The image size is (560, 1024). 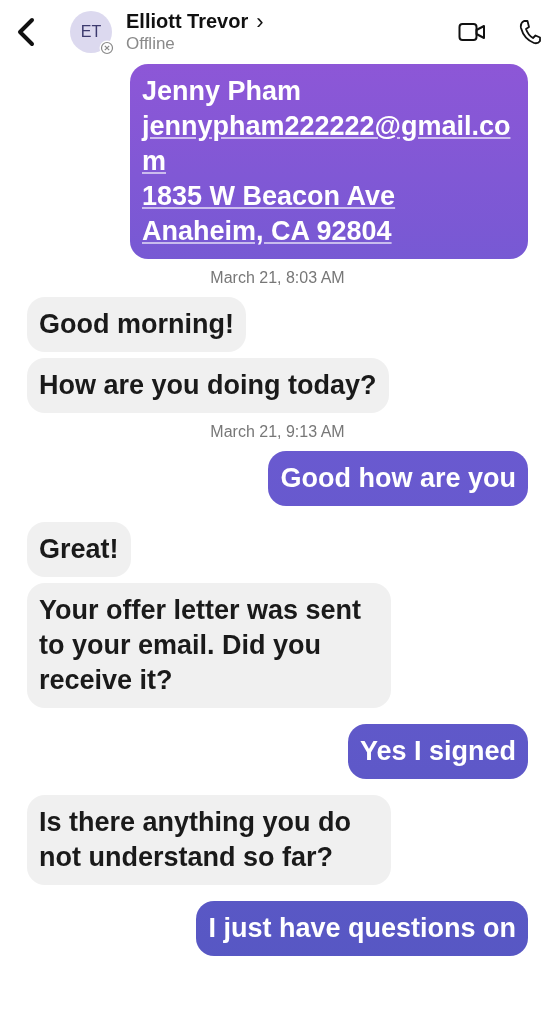 I want to click on message-bubble: Is there anything you do not understand so far?, so click(x=209, y=840).